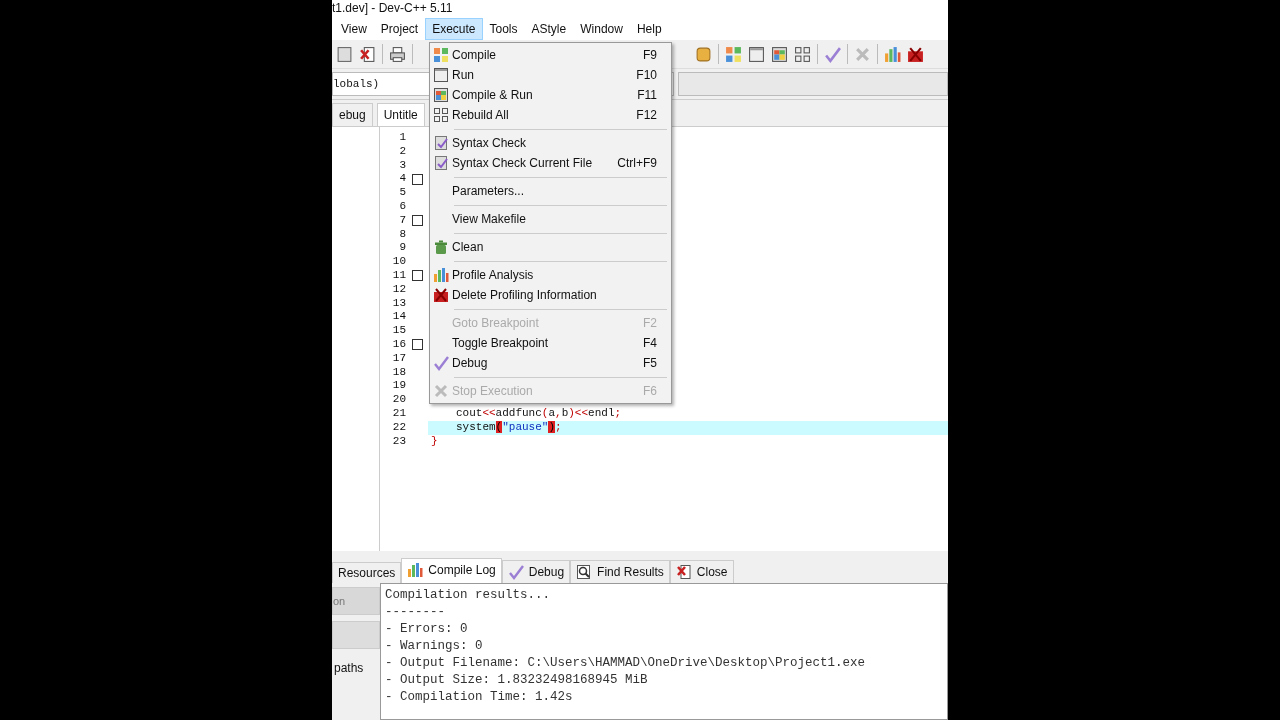 This screenshot has width=1280, height=720. I want to click on menu-item: Toggle Breakpoint F4, so click(550, 343).